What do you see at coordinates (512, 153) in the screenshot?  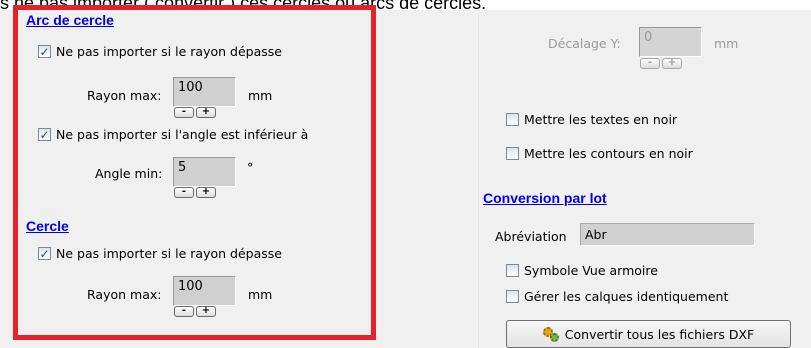 I see `contours-black-checkbox` at bounding box center [512, 153].